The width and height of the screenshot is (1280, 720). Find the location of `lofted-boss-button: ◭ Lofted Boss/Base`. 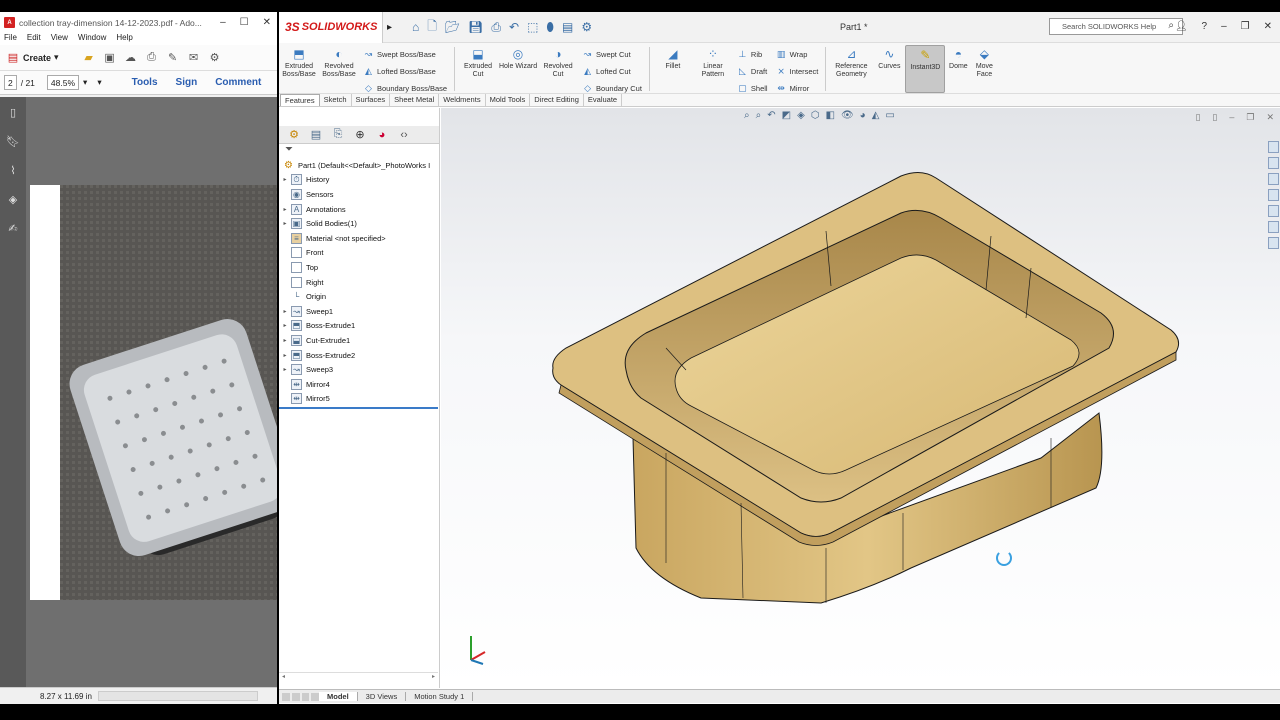

lofted-boss-button: ◭ Lofted Boss/Base is located at coordinates (405, 71).